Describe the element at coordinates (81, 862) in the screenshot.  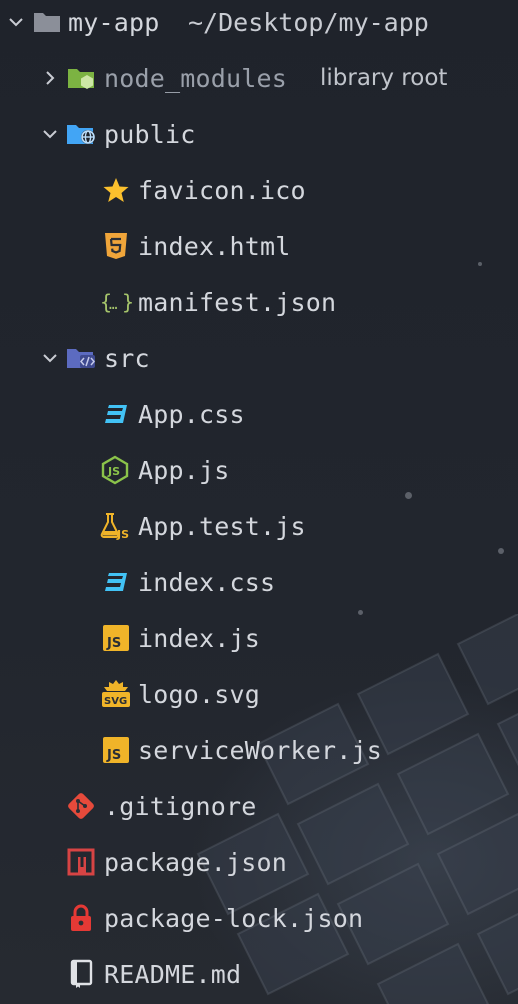
I see `npm-icon` at that location.